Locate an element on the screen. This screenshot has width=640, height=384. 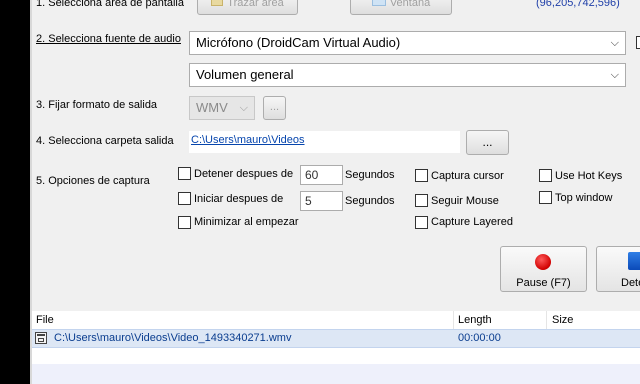
start-after-input: 5 is located at coordinates (321, 201).